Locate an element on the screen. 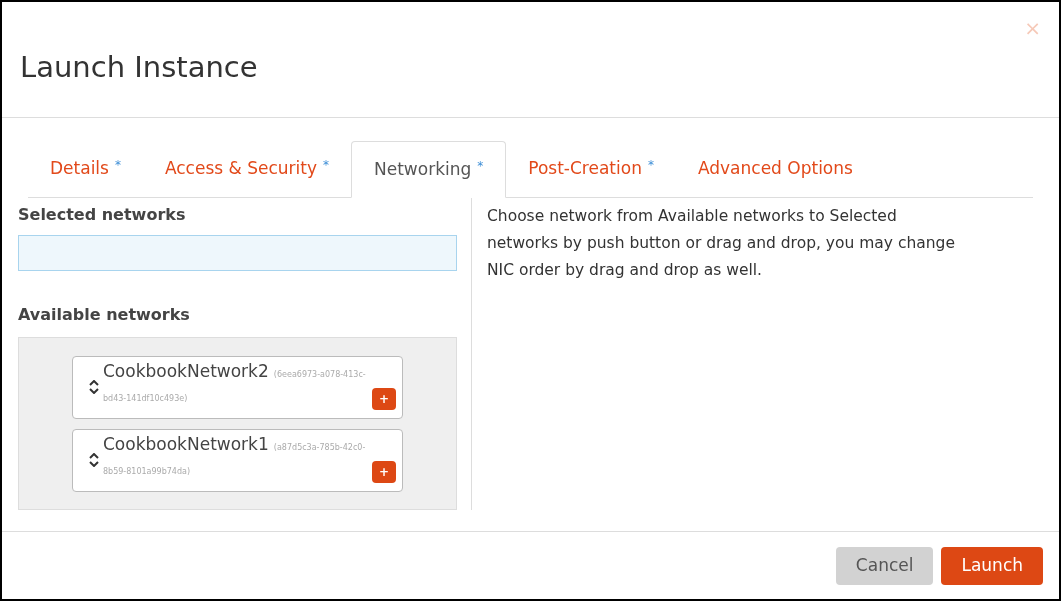 This screenshot has width=1061, height=601. help-text: Choose network from Available networks to Selected networks by push button or drag and drop, you may change NIC order by drag and drop as well. is located at coordinates (721, 243).